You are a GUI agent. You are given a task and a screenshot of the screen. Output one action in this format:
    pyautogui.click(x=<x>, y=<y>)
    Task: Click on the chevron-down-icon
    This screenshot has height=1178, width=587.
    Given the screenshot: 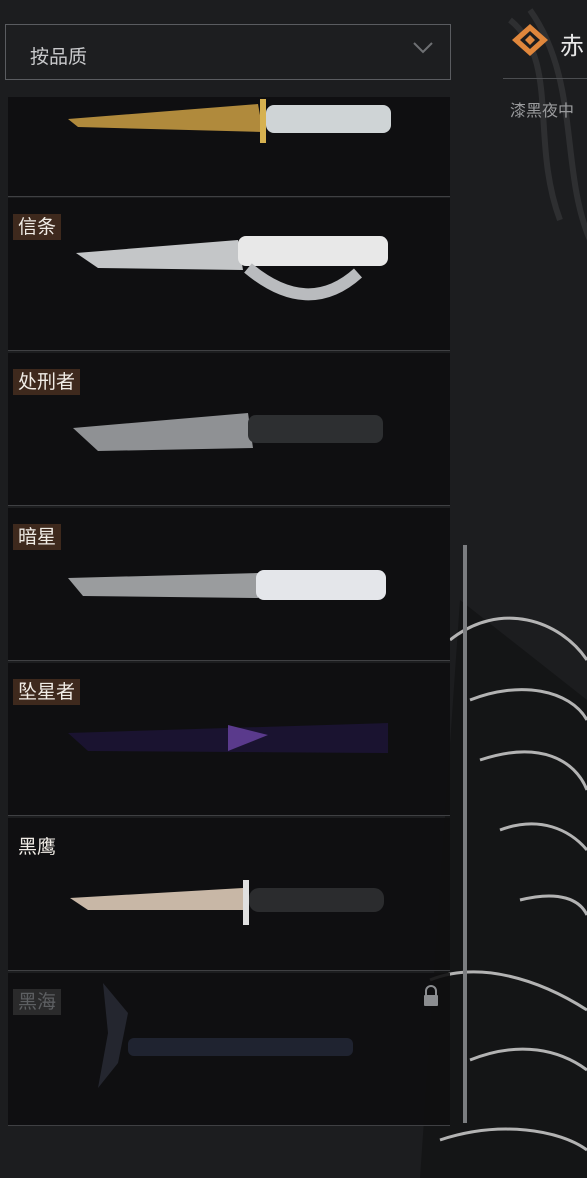 What is the action you would take?
    pyautogui.click(x=423, y=48)
    